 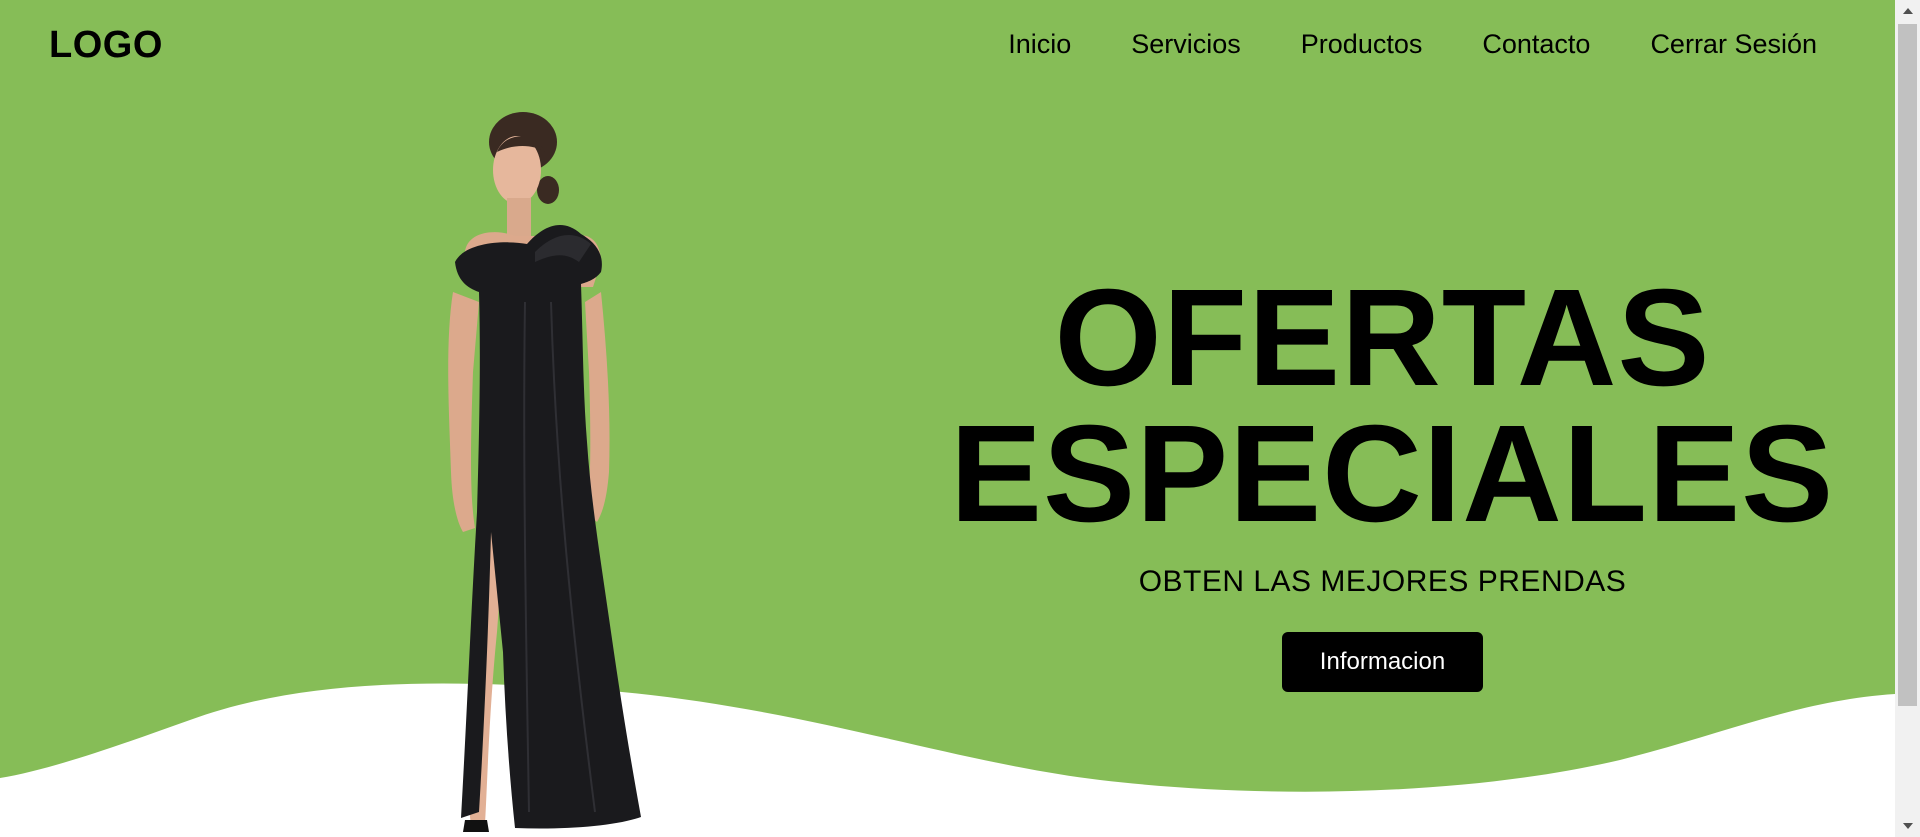 What do you see at coordinates (1907, 365) in the screenshot?
I see `scrollbar-thumb` at bounding box center [1907, 365].